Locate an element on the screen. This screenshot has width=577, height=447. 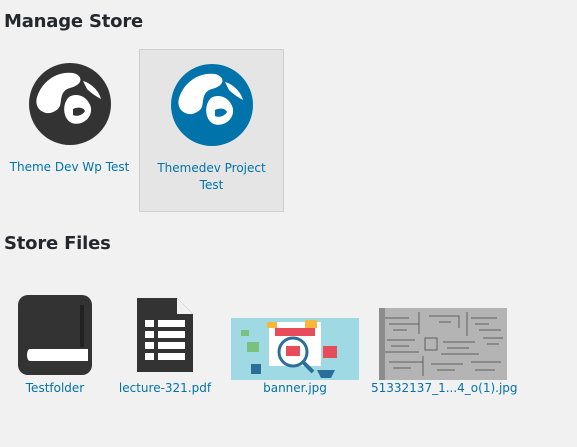
folder-icon is located at coordinates (55, 335).